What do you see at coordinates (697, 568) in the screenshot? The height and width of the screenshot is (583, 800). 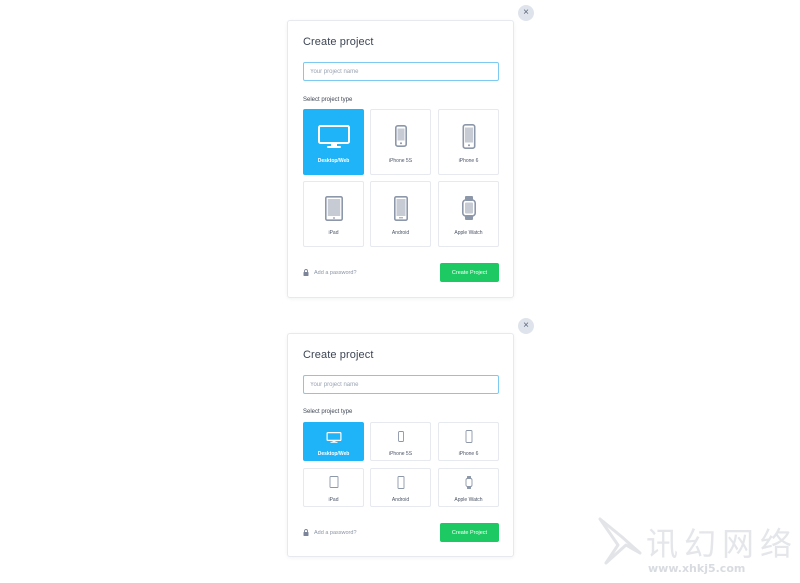 I see `watermark-url: www.xhkj5.com` at bounding box center [697, 568].